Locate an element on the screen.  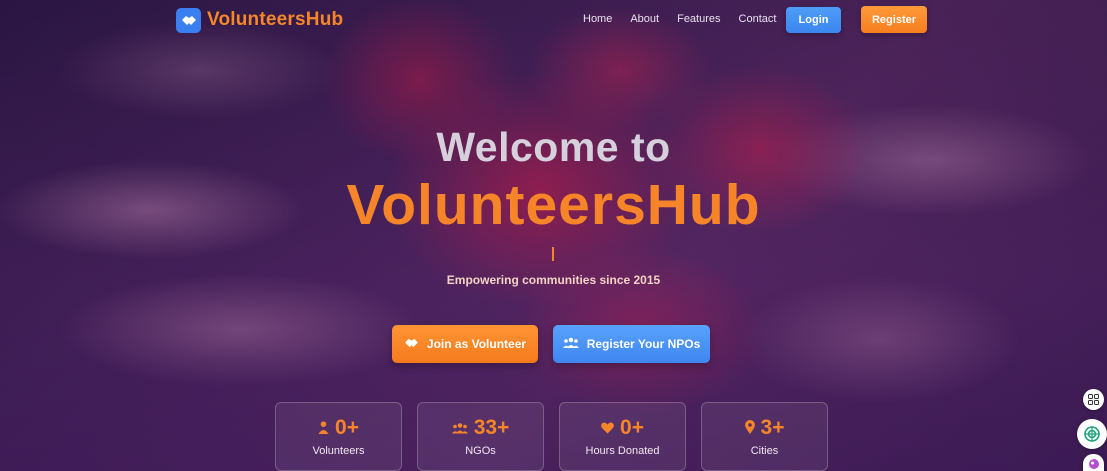
typing-cursor is located at coordinates (553, 254).